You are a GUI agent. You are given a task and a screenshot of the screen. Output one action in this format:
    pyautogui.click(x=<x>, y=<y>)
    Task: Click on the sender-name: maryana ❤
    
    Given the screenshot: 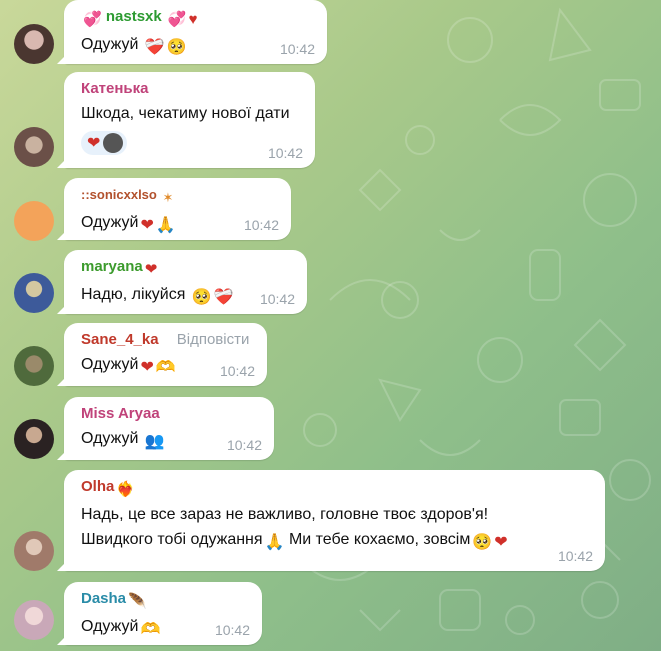 What is the action you would take?
    pyautogui.click(x=188, y=268)
    